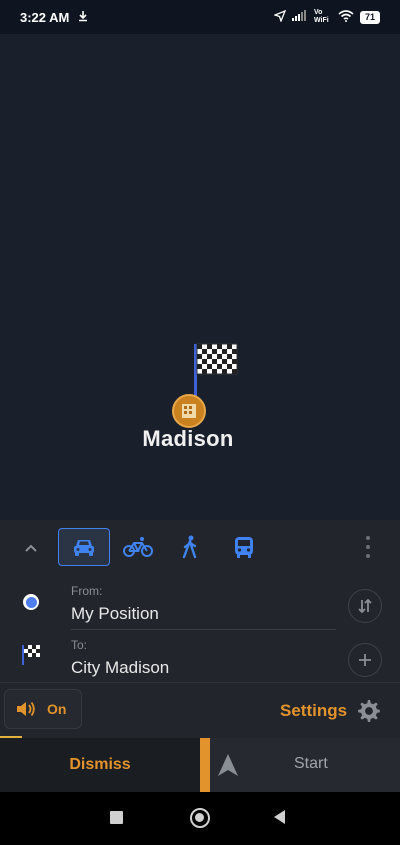 The height and width of the screenshot is (845, 400). What do you see at coordinates (368, 547) in the screenshot?
I see `more-options-icon` at bounding box center [368, 547].